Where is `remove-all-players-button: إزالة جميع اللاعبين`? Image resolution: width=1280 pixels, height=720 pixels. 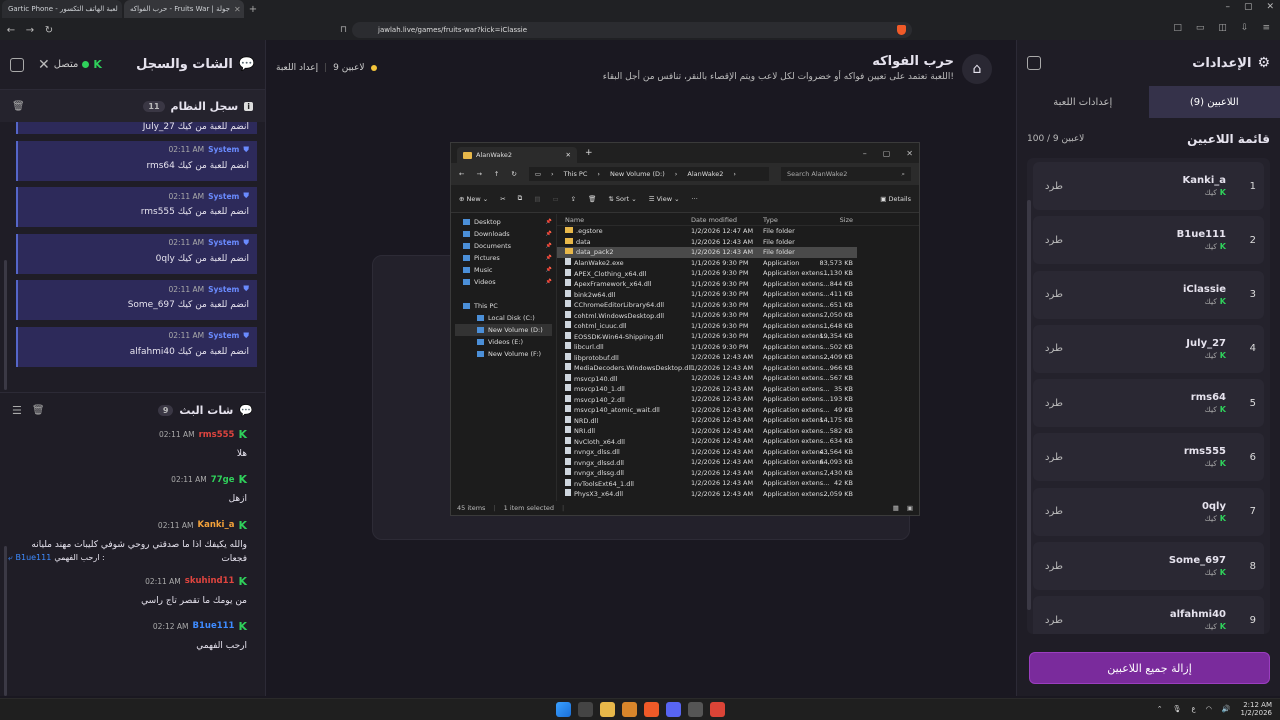 remove-all-players-button: إزالة جميع اللاعبين is located at coordinates (1149, 668).